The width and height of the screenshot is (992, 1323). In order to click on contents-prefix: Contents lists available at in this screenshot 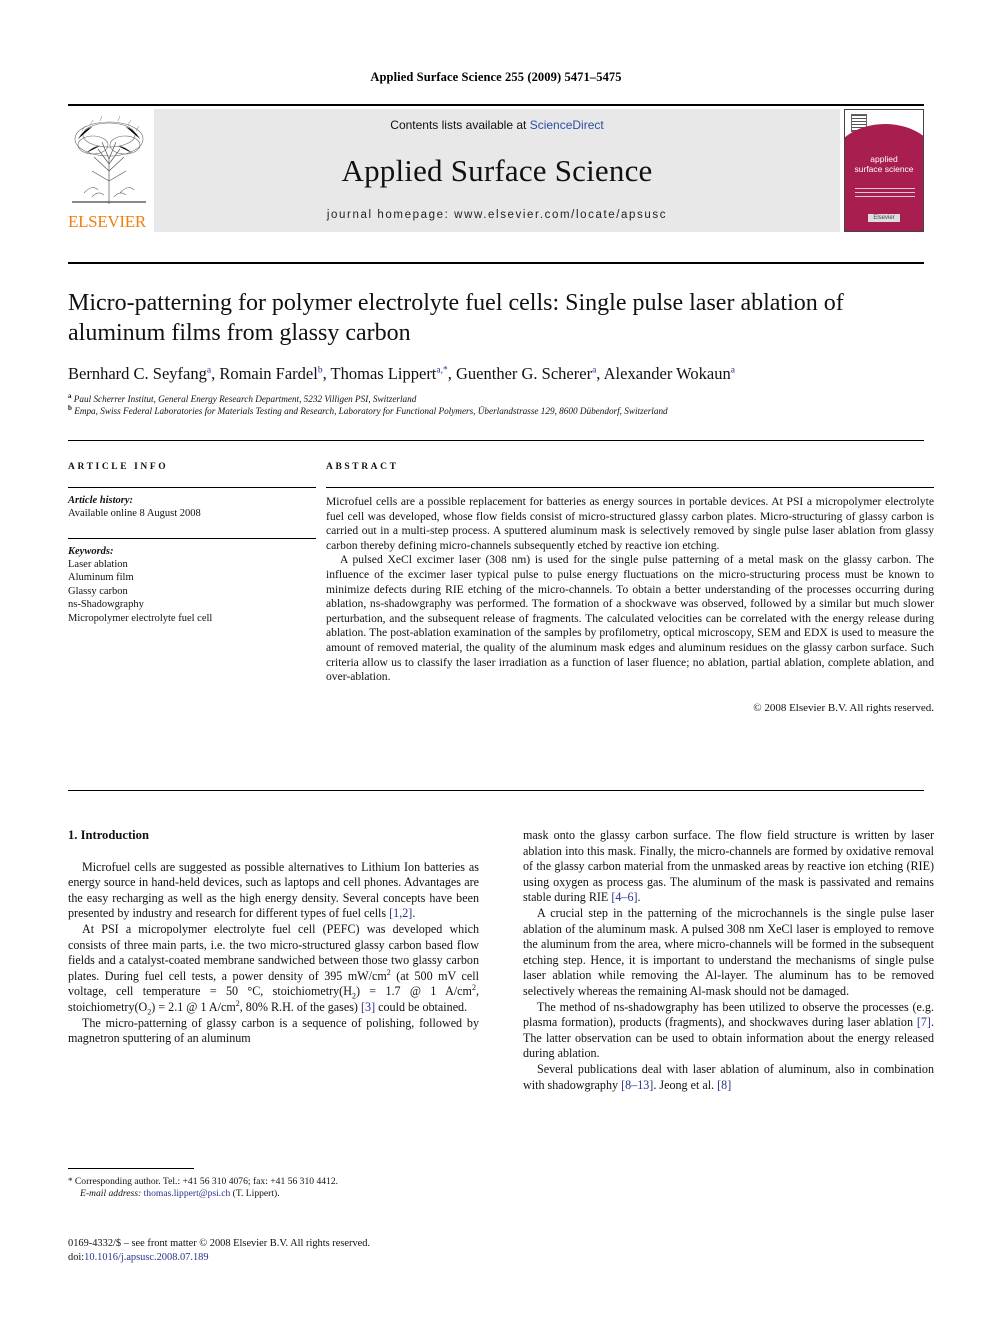, I will do `click(460, 125)`.